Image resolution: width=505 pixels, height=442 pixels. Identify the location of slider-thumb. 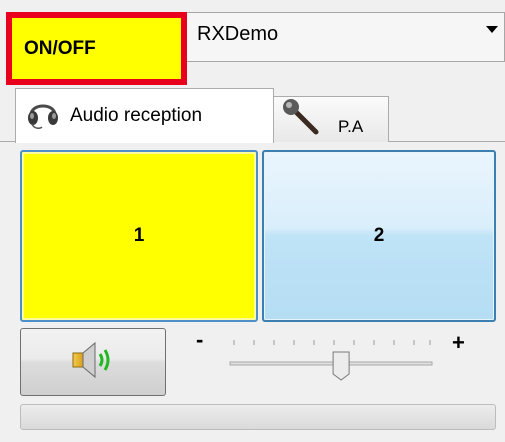
(341, 366).